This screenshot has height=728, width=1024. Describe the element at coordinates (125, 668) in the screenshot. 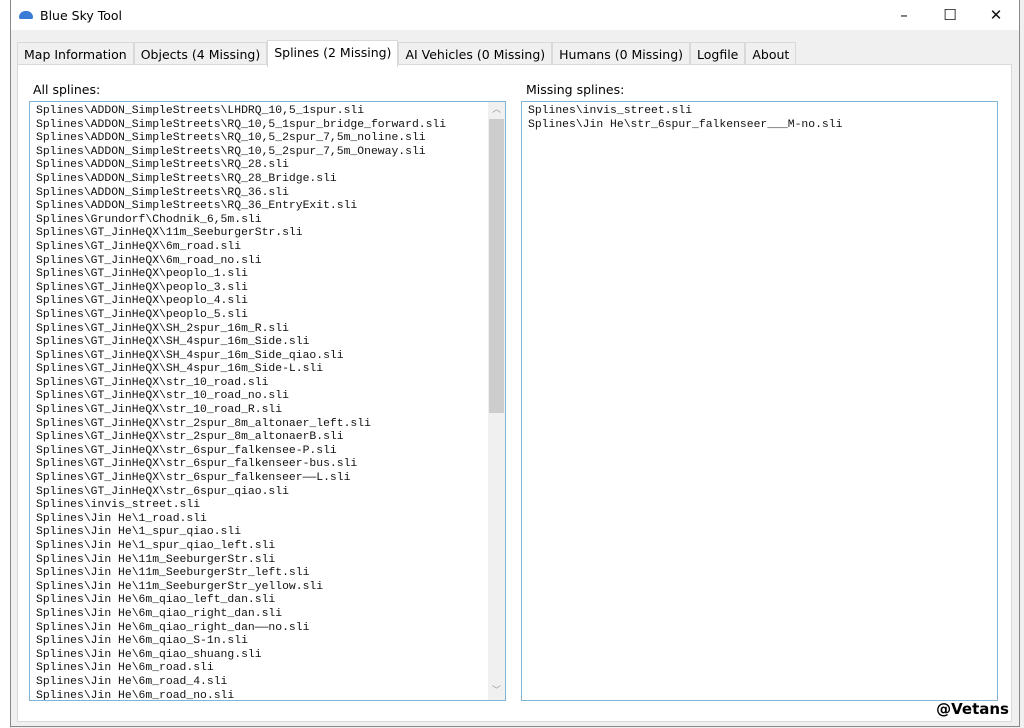

I see `spline-line: Splines\Jin He\6m_road.sli` at that location.